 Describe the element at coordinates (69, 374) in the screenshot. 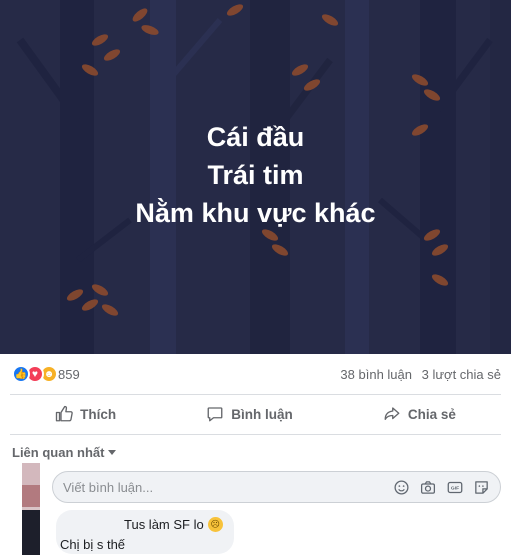

I see `reaction-count: 859` at that location.